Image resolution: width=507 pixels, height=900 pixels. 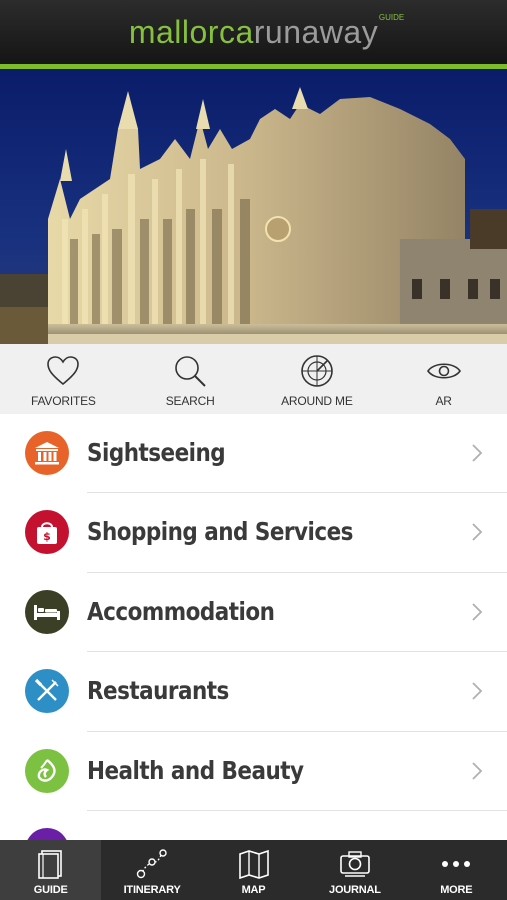 I want to click on tab-label: JOURNAL, so click(x=355, y=890).